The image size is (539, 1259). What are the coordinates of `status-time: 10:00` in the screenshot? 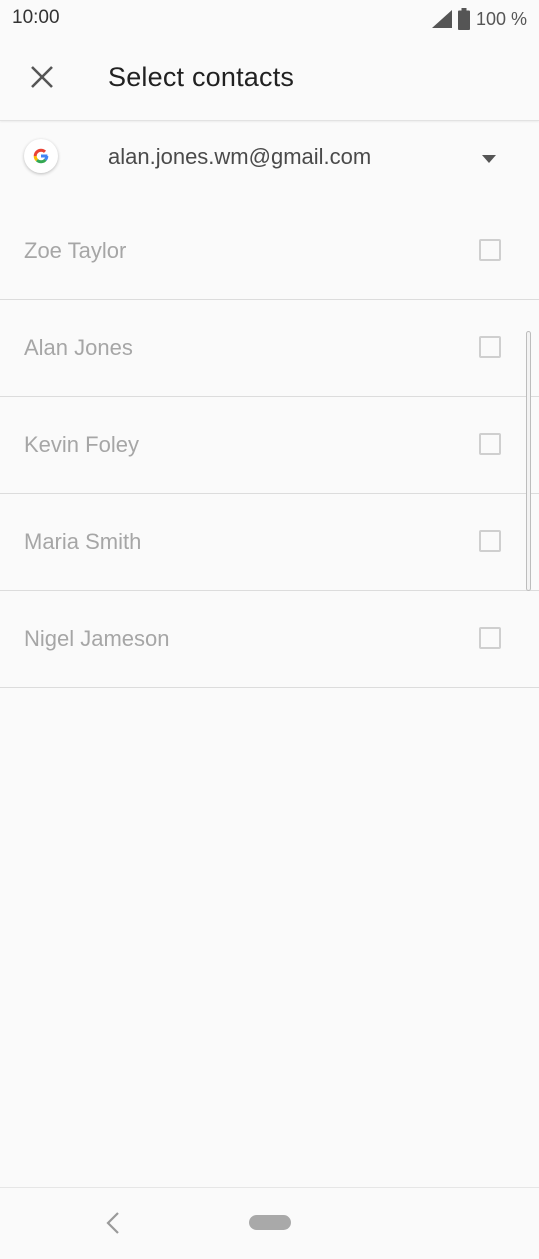 It's located at (36, 17).